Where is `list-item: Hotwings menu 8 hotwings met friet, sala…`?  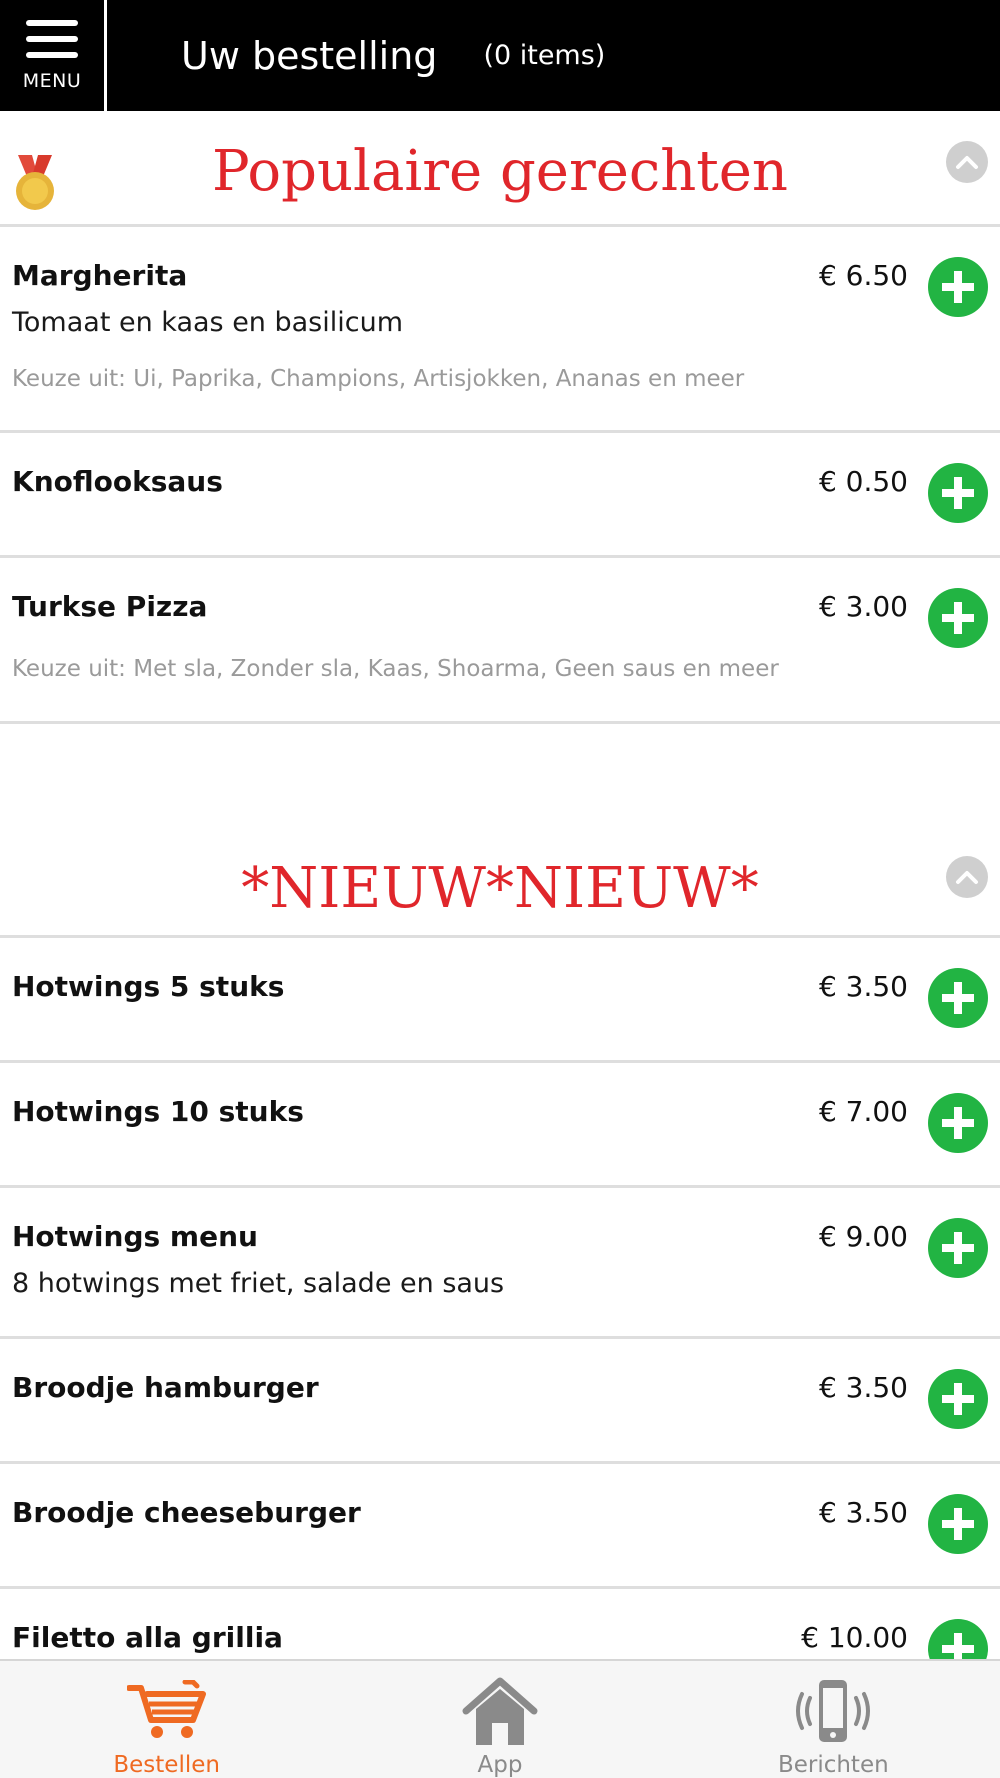
list-item: Hotwings menu 8 hotwings met friet, sala… is located at coordinates (500, 1263).